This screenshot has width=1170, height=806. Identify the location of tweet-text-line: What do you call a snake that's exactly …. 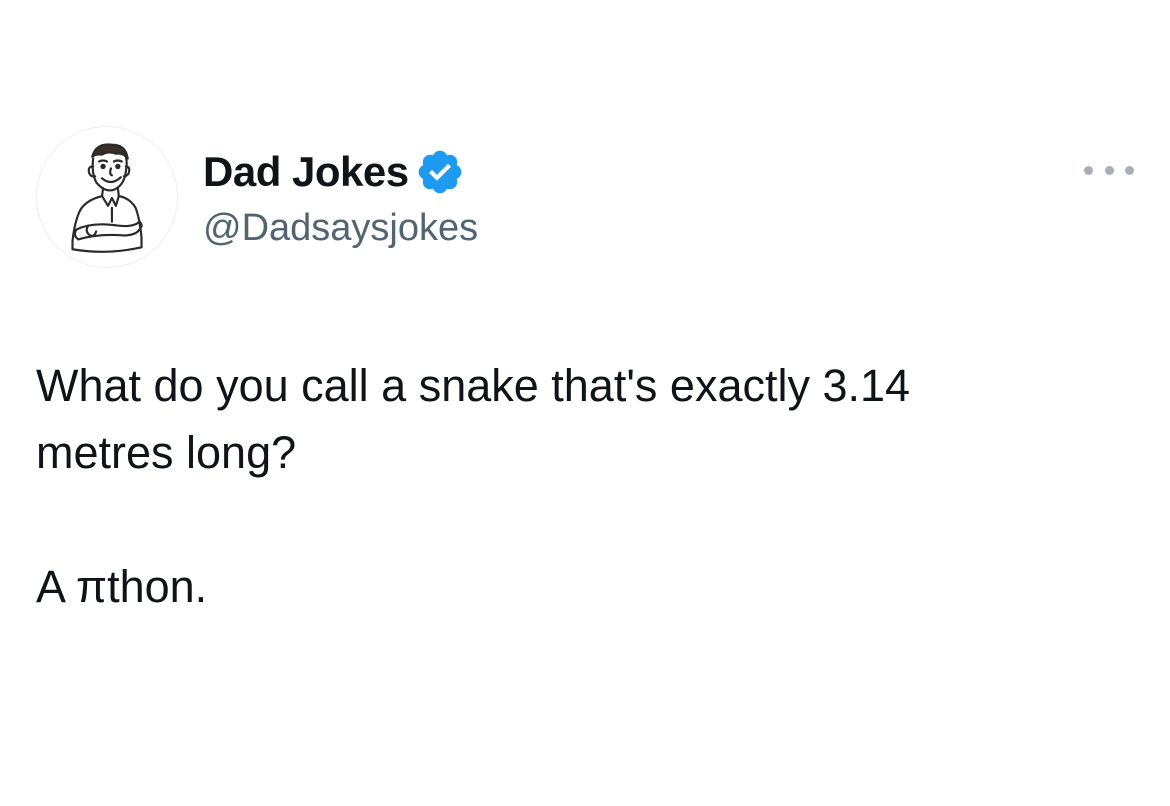
(473, 385).